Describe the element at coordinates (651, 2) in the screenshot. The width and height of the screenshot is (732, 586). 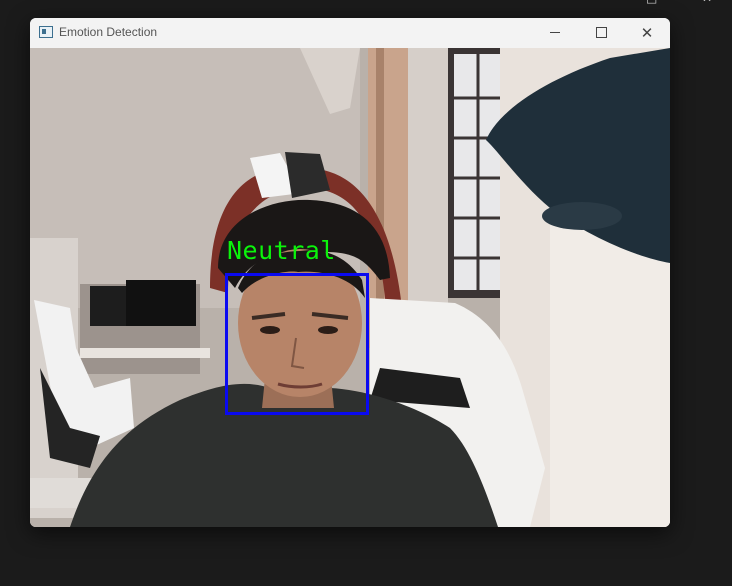
I see `background-maximize-icon: □` at that location.